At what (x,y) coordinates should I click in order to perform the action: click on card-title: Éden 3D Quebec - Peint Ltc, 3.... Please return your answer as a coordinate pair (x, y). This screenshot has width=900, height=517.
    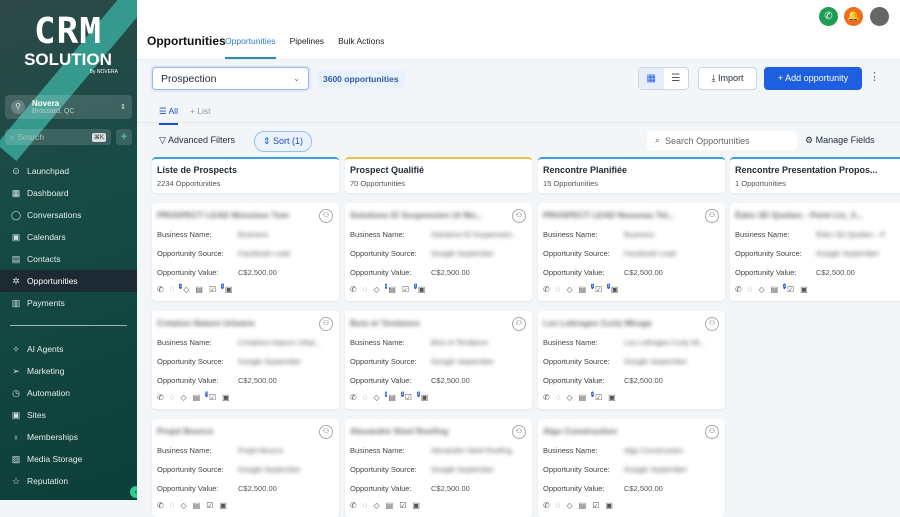
    Looking at the image, I should click on (807, 215).